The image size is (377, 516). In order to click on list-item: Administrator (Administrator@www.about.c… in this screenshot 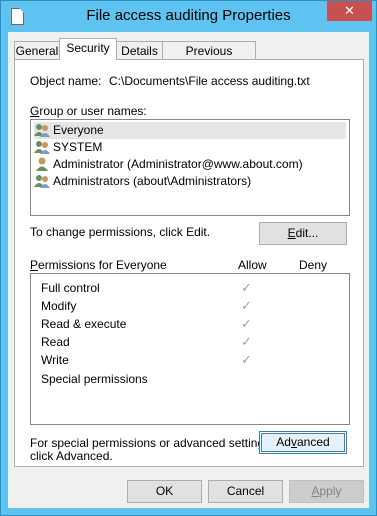, I will do `click(168, 164)`.